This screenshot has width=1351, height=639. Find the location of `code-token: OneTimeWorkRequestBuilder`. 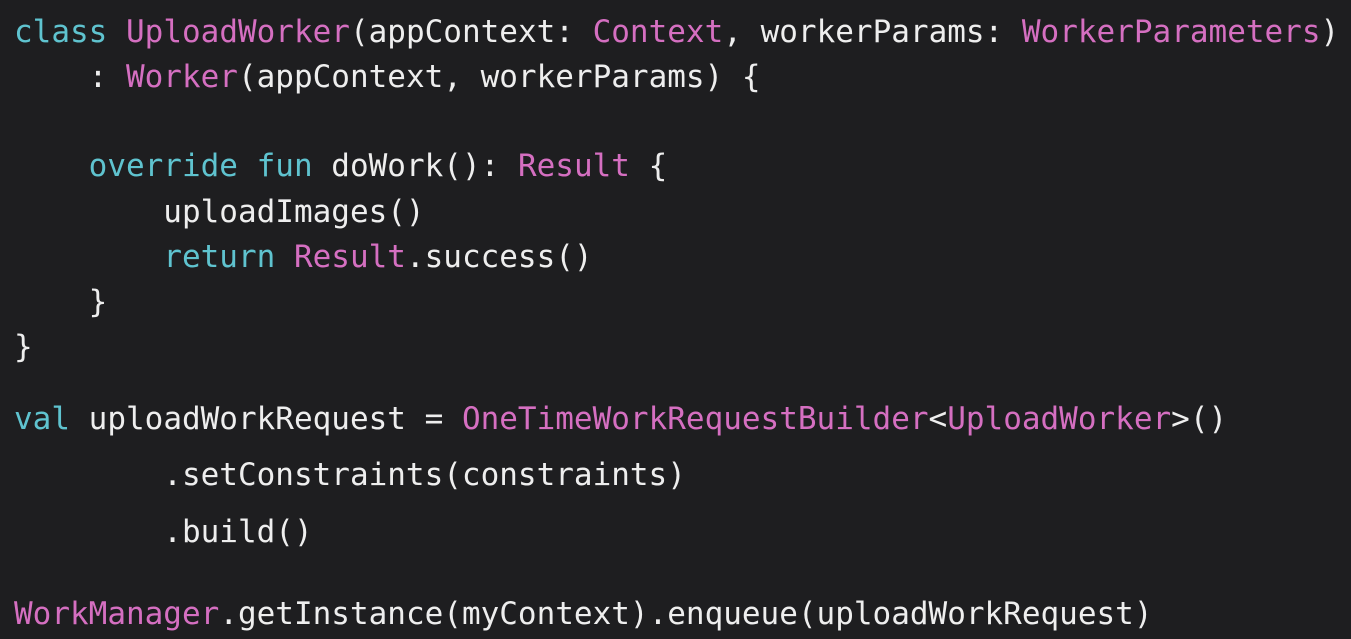

code-token: OneTimeWorkRequestBuilder is located at coordinates (695, 419).